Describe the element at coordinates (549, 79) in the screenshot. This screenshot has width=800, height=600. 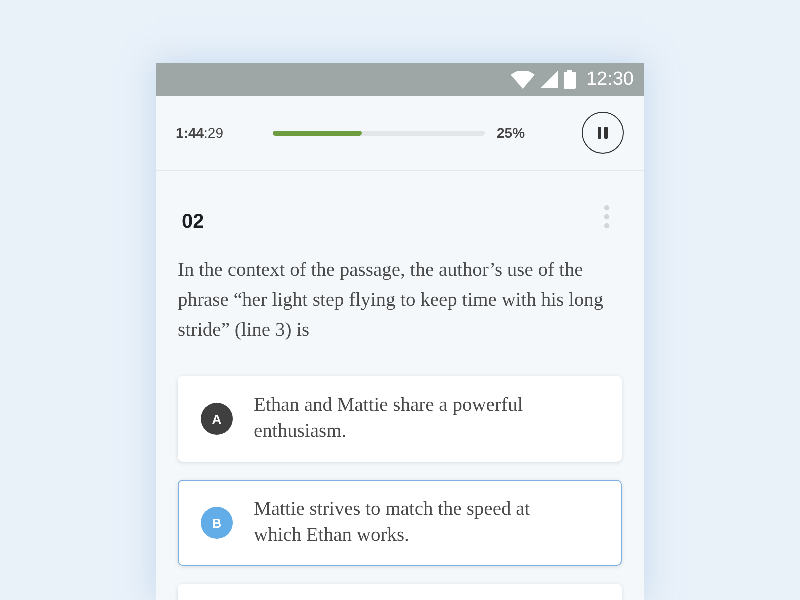
I see `signal-icon` at that location.